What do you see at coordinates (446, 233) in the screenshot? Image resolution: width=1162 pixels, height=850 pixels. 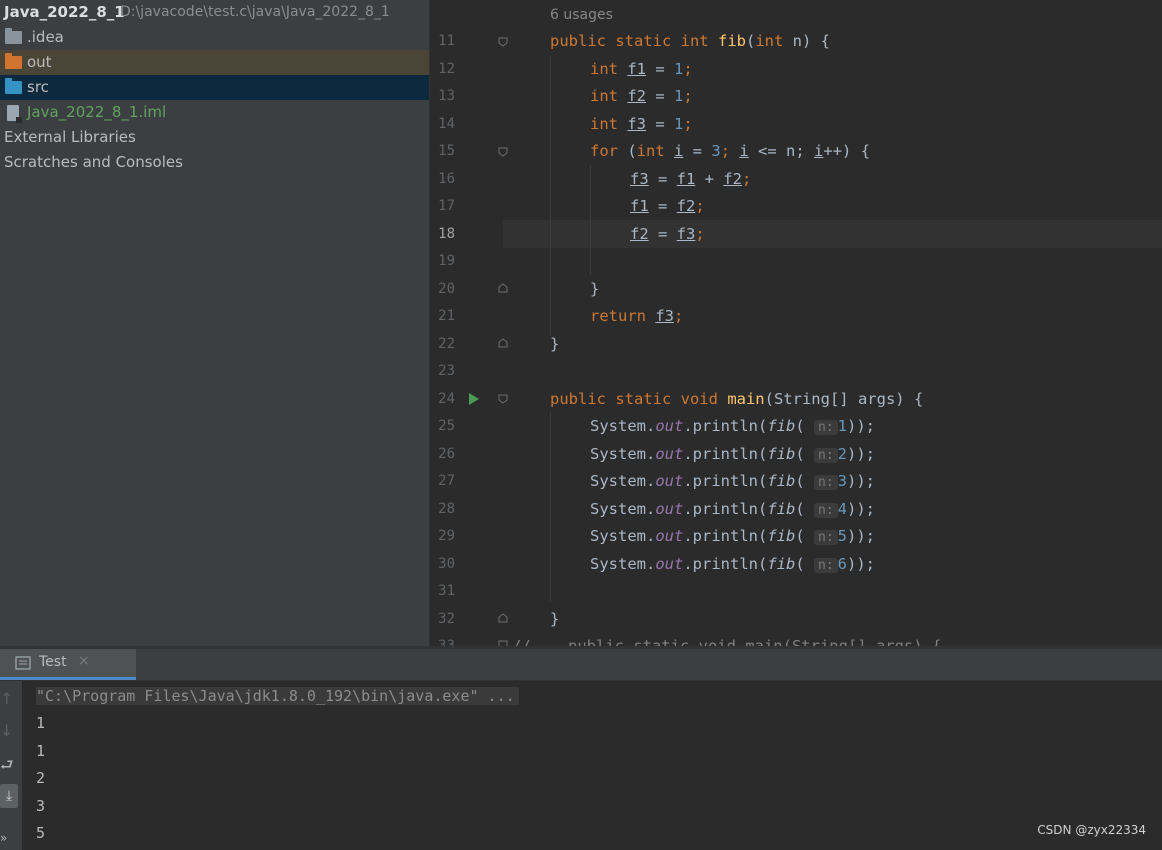 I see `line-number-current: 18` at bounding box center [446, 233].